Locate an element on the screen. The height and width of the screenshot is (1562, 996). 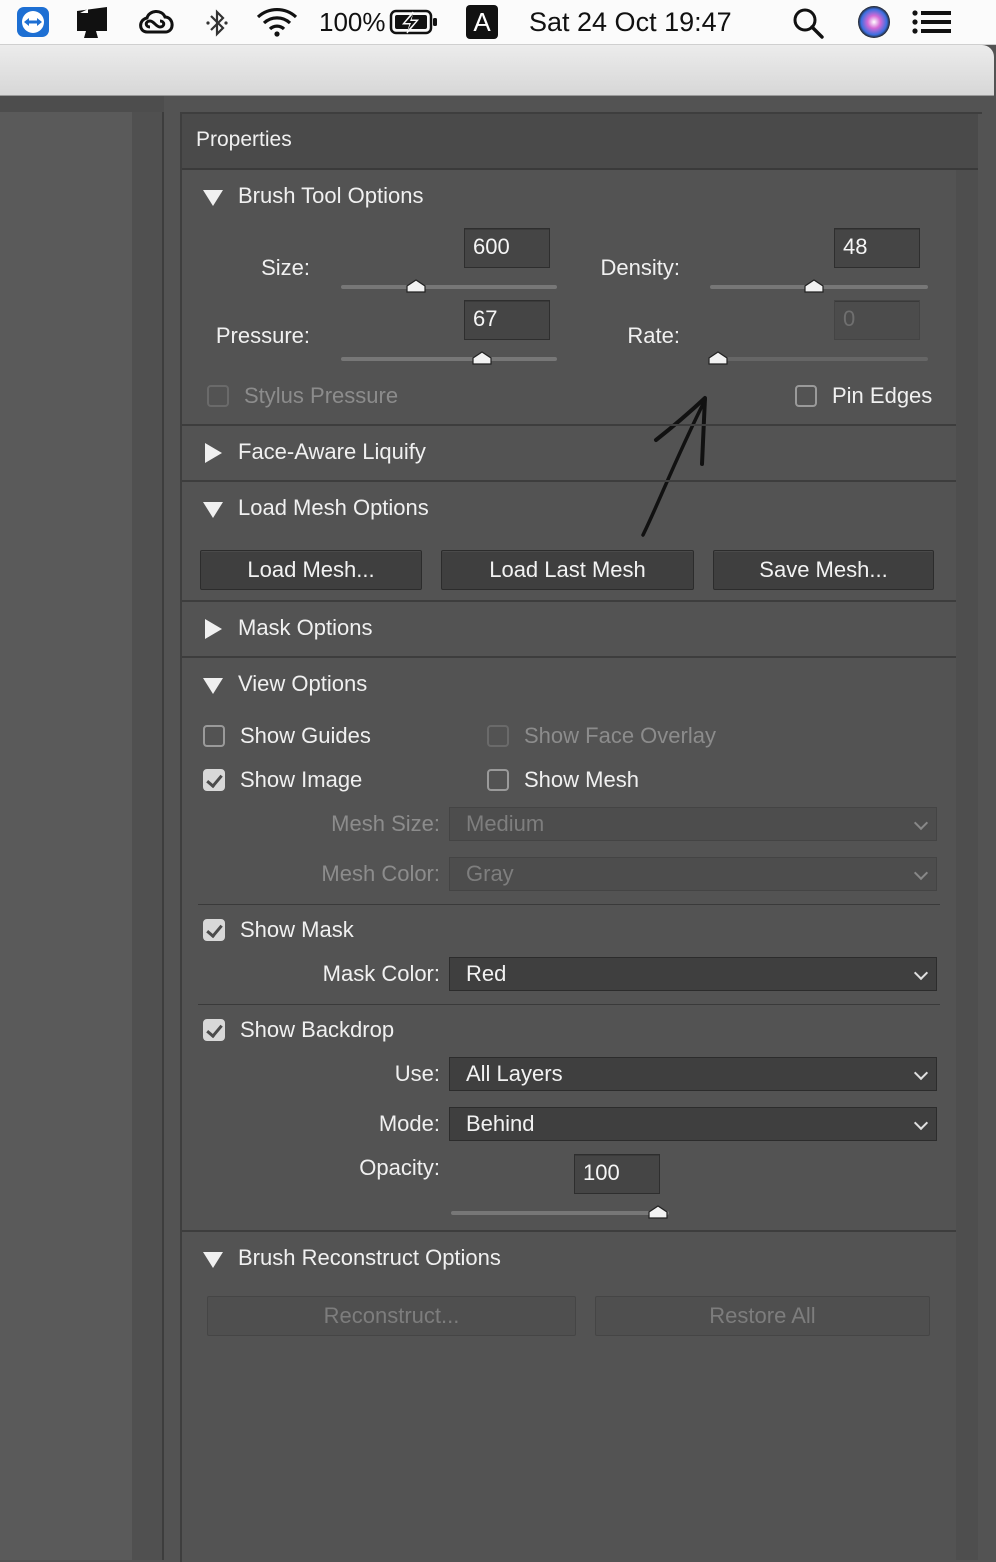
teamviewer-icon is located at coordinates (33, 22).